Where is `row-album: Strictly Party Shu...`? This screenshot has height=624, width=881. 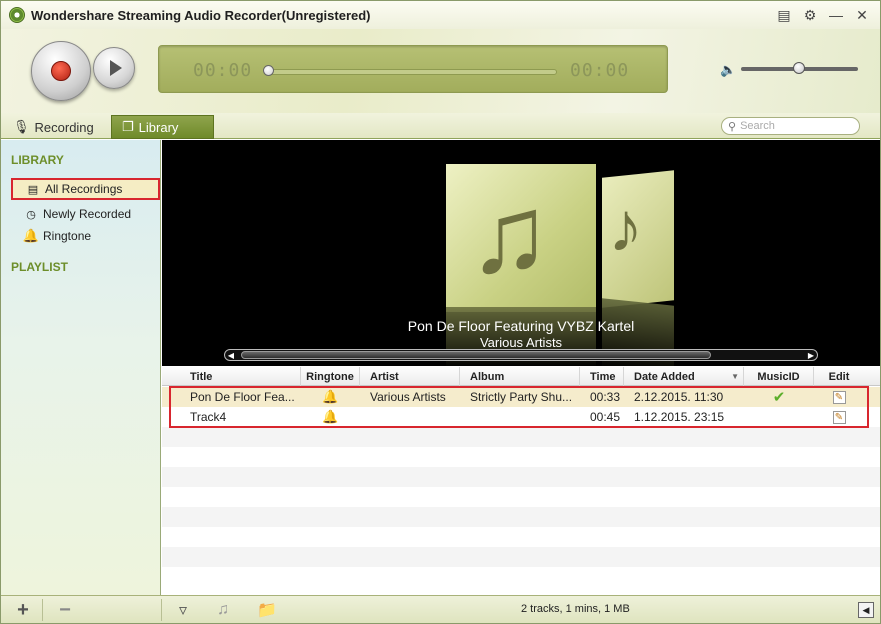 row-album: Strictly Party Shu... is located at coordinates (521, 397).